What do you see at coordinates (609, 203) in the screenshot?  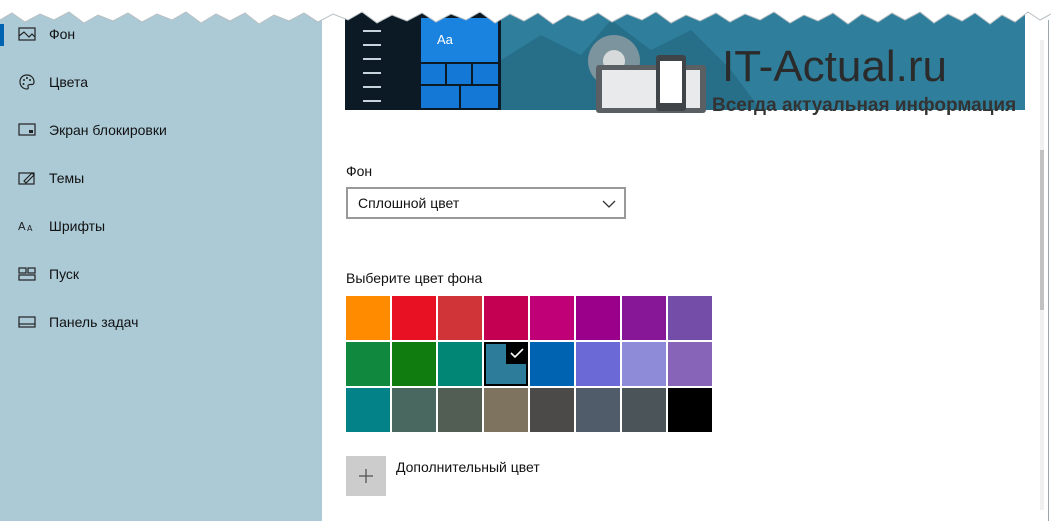 I see `chevron-down-icon` at bounding box center [609, 203].